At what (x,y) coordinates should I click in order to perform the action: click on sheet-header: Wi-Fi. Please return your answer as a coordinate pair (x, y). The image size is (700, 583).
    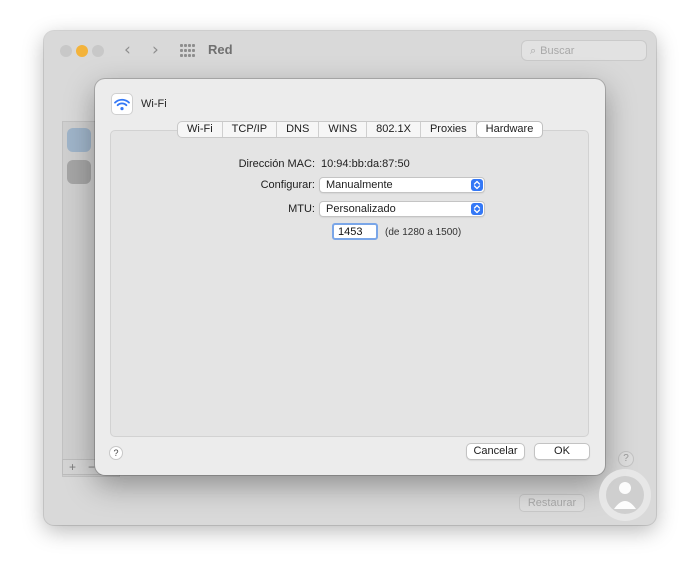
    Looking at the image, I should click on (139, 104).